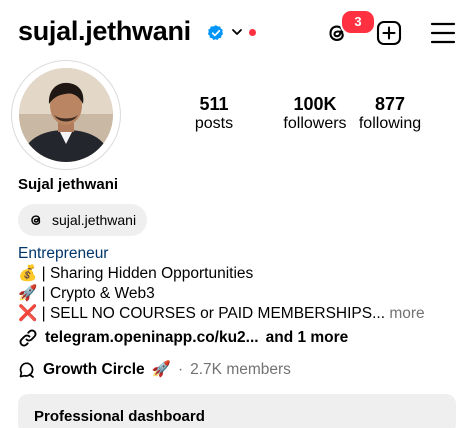 This screenshot has width=474, height=428. I want to click on link-more: and 1 more, so click(307, 338).